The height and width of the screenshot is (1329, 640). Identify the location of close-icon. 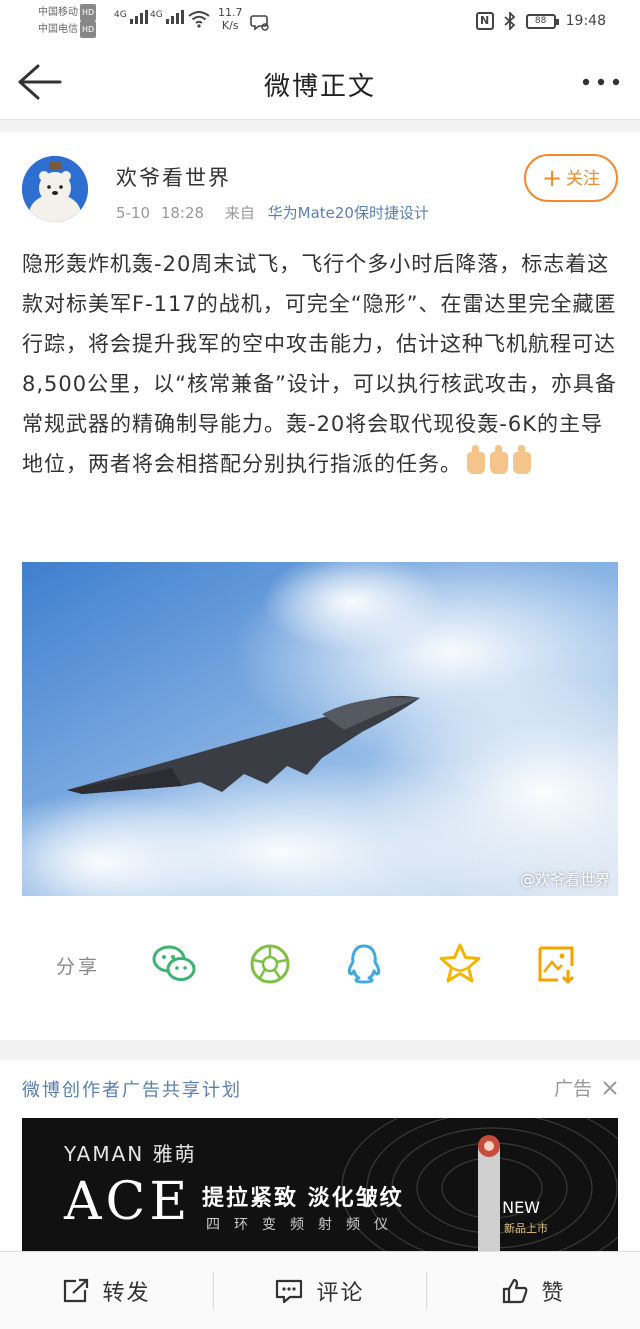
(610, 1088).